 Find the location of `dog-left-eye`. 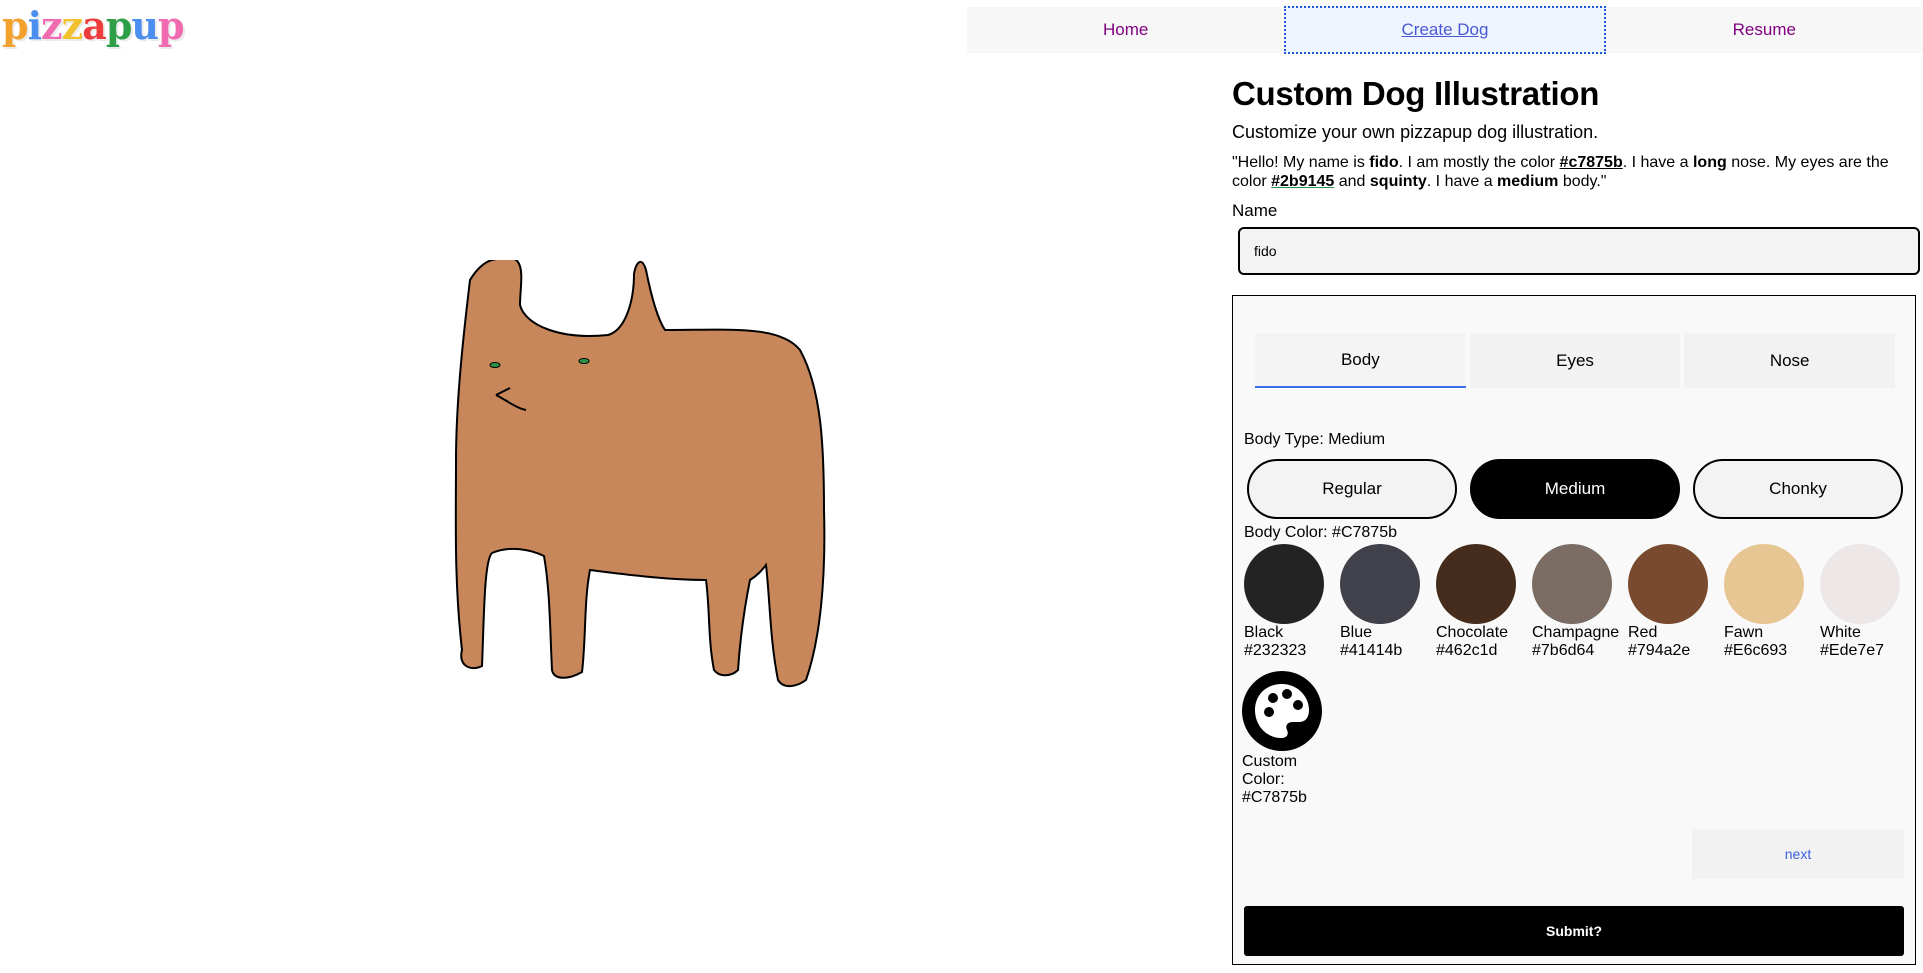

dog-left-eye is located at coordinates (495, 365).